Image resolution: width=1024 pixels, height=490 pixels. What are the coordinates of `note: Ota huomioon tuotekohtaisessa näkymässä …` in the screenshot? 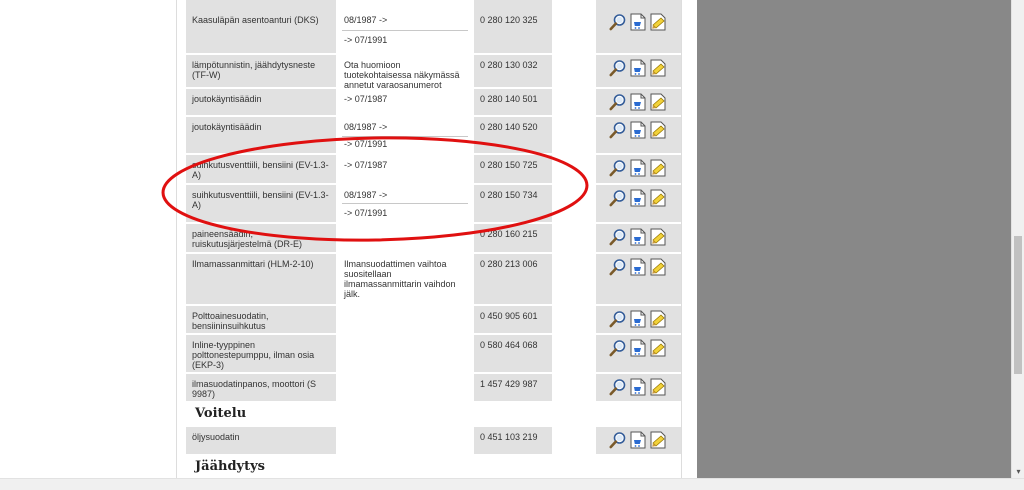 It's located at (405, 72).